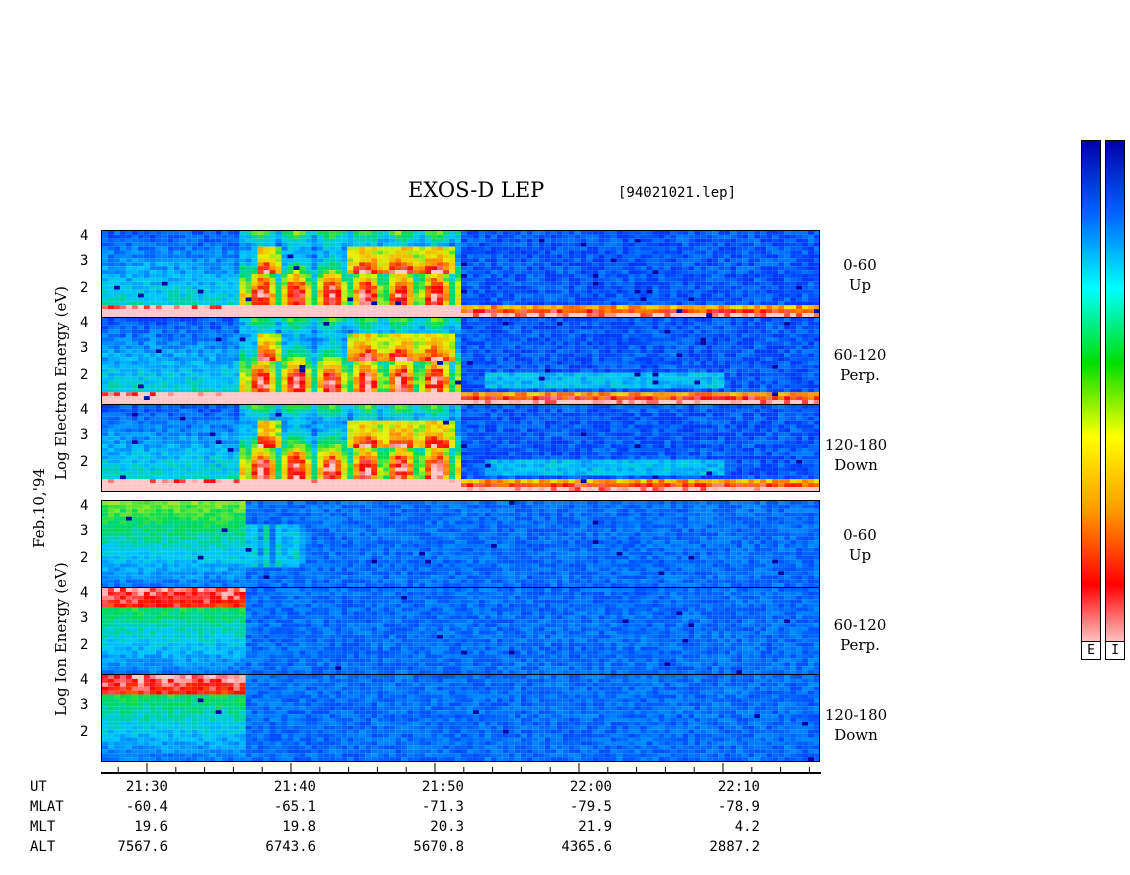 The height and width of the screenshot is (875, 1130). Describe the element at coordinates (860, 275) in the screenshot. I see `electron-up-label: 0-60 Up` at that location.